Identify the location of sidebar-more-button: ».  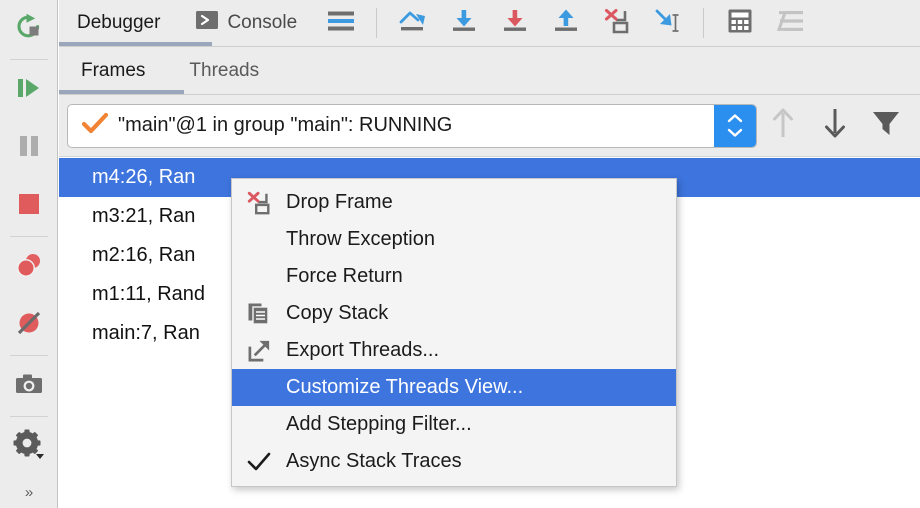
(29, 492).